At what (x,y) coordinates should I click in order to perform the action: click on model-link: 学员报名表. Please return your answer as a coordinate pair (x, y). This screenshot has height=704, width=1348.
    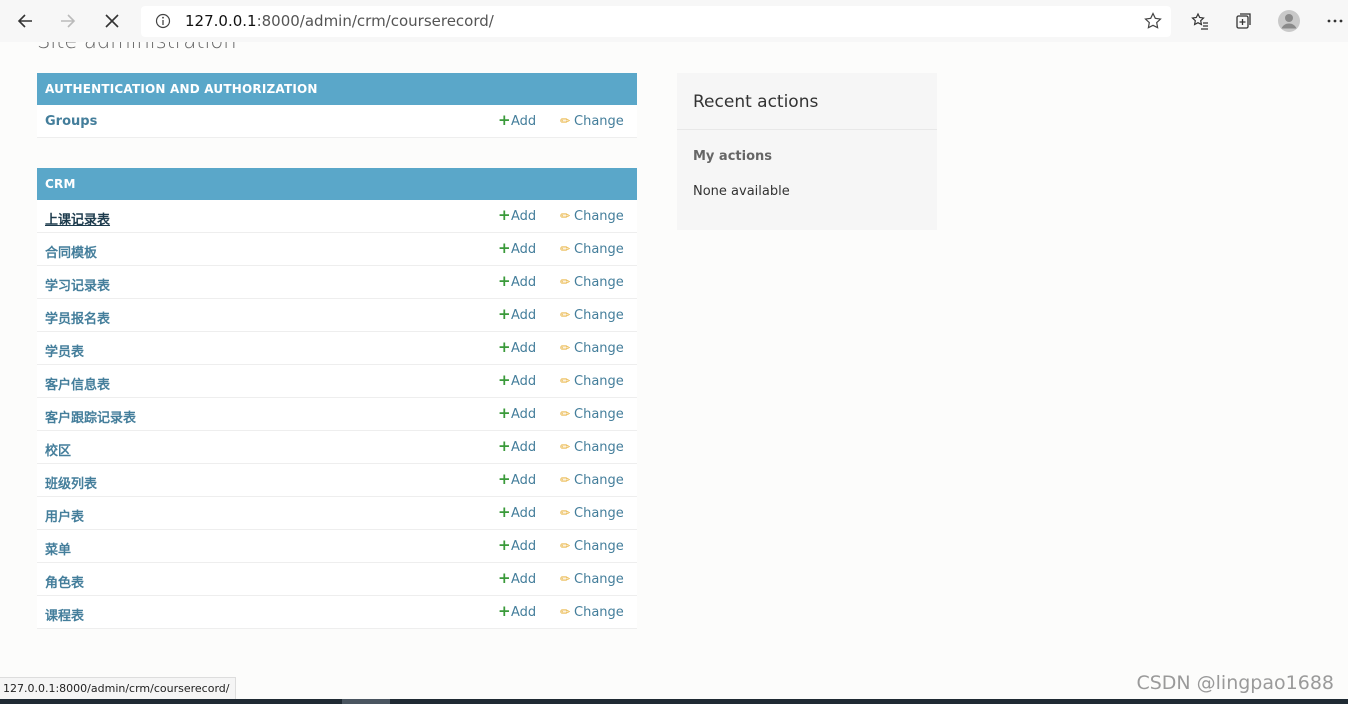
    Looking at the image, I should click on (77, 317).